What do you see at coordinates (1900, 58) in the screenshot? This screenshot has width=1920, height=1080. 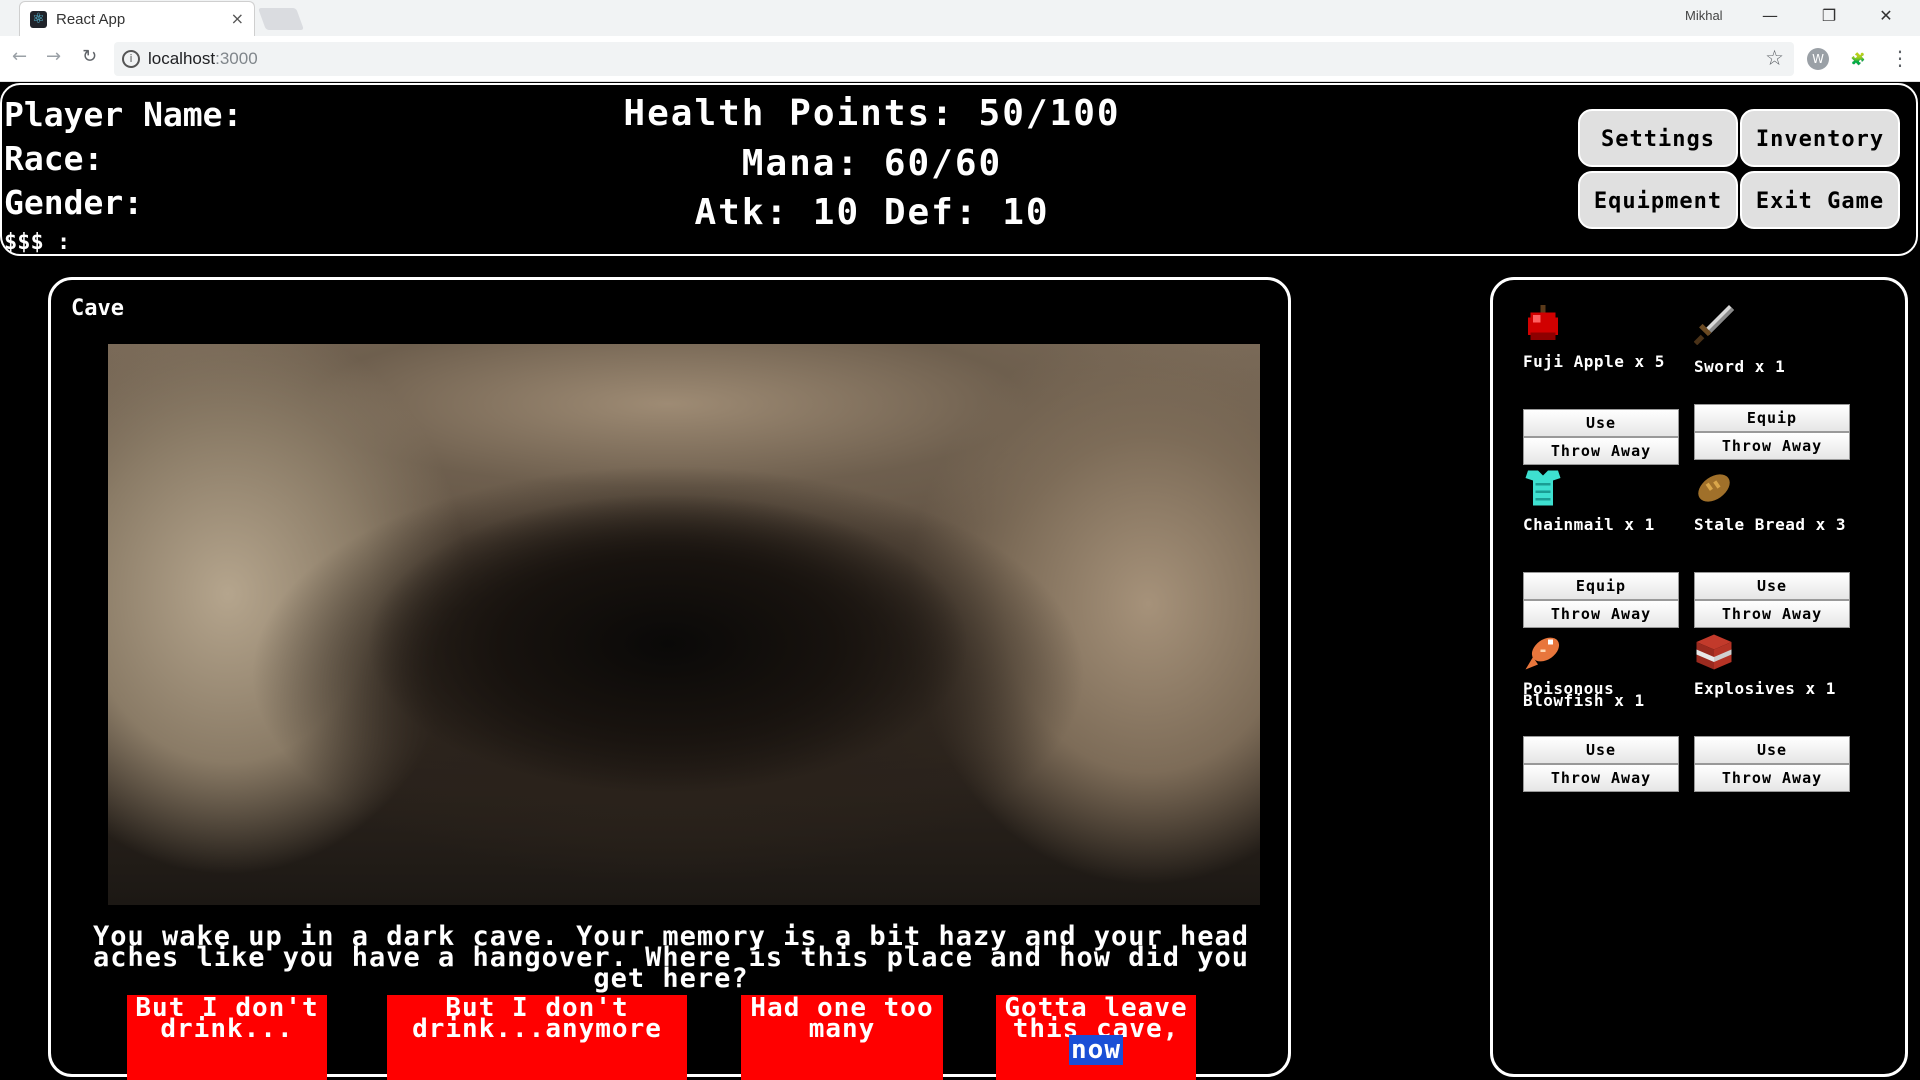 I see `browser-menu-icon: ⋮` at bounding box center [1900, 58].